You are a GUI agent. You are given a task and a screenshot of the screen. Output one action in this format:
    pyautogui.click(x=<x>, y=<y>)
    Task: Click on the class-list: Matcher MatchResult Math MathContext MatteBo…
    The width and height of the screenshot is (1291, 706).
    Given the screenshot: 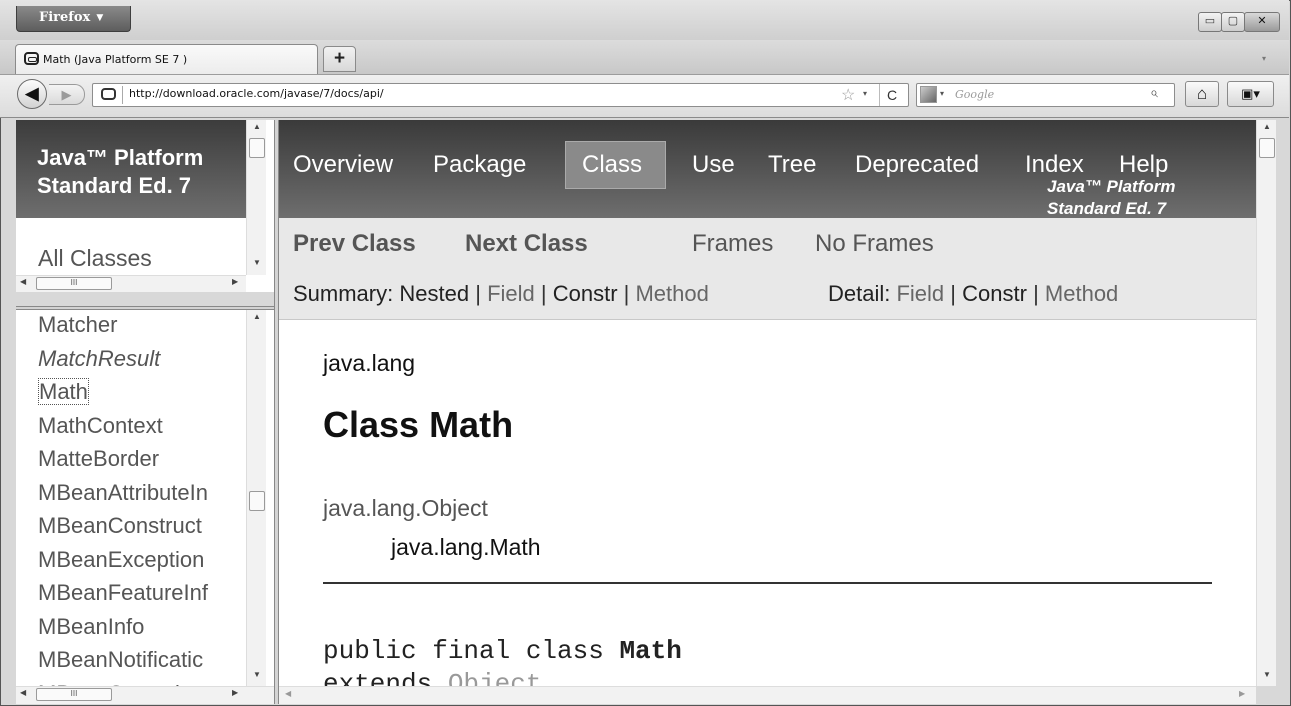 What is the action you would take?
    pyautogui.click(x=147, y=507)
    